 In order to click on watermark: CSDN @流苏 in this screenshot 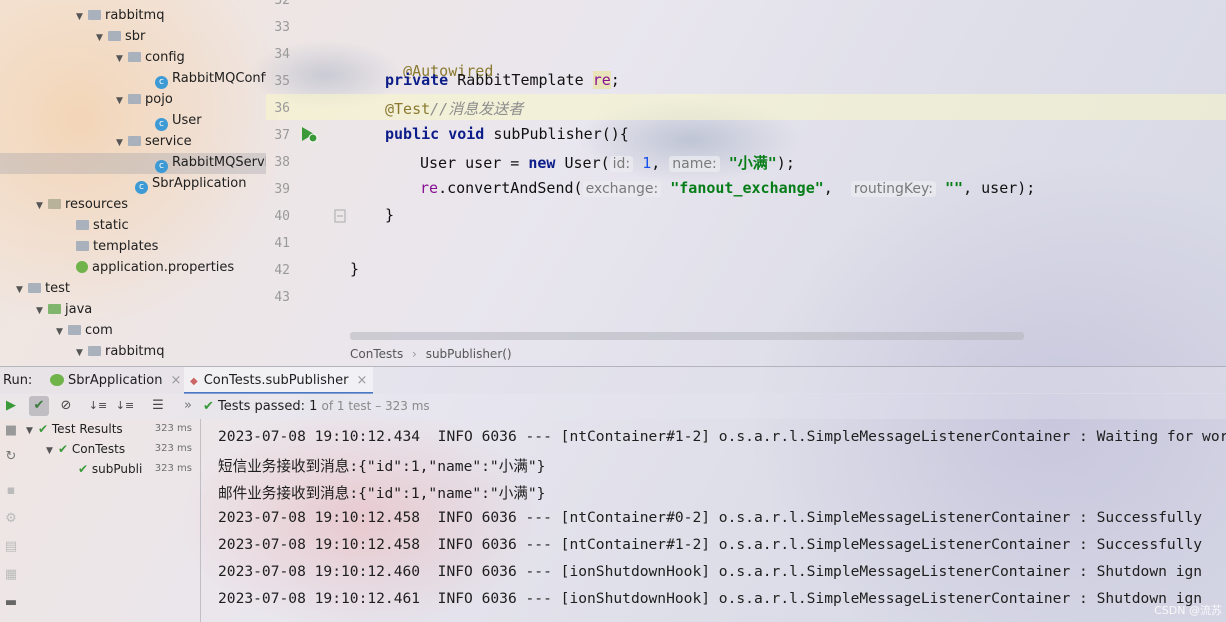, I will do `click(1188, 610)`.